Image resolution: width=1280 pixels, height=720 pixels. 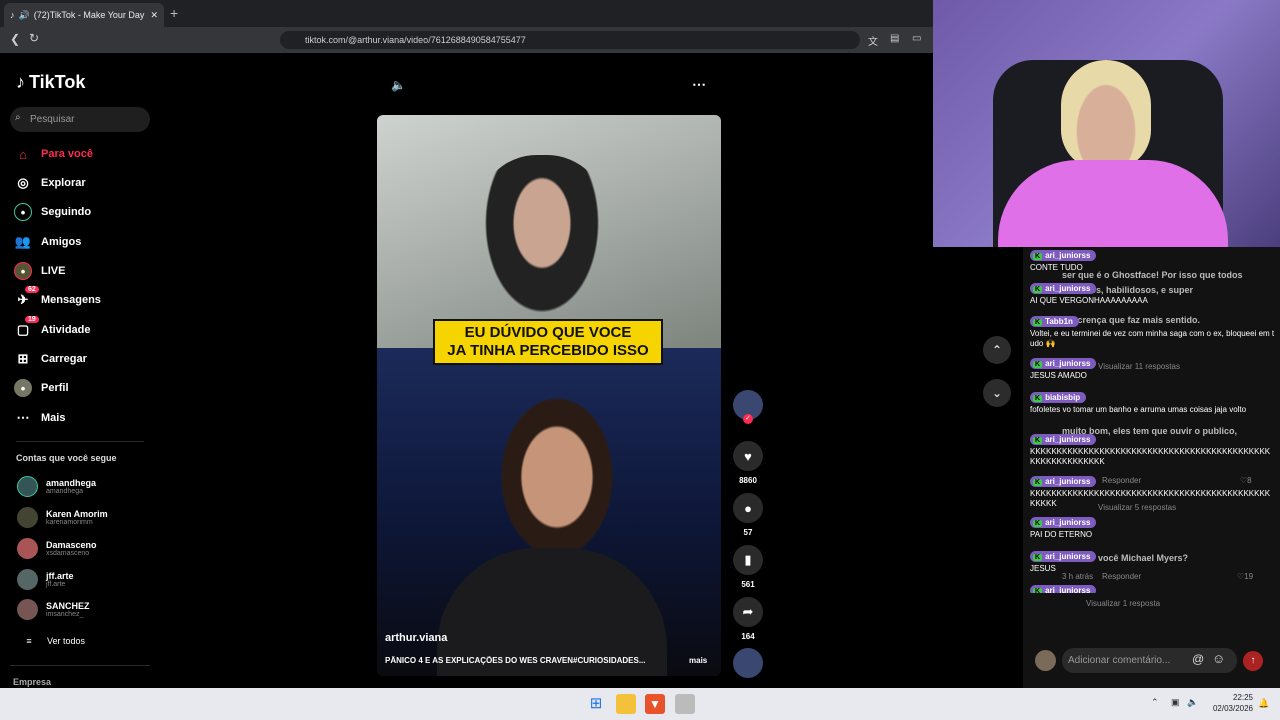 I want to click on reload-icon: ↻, so click(x=34, y=38).